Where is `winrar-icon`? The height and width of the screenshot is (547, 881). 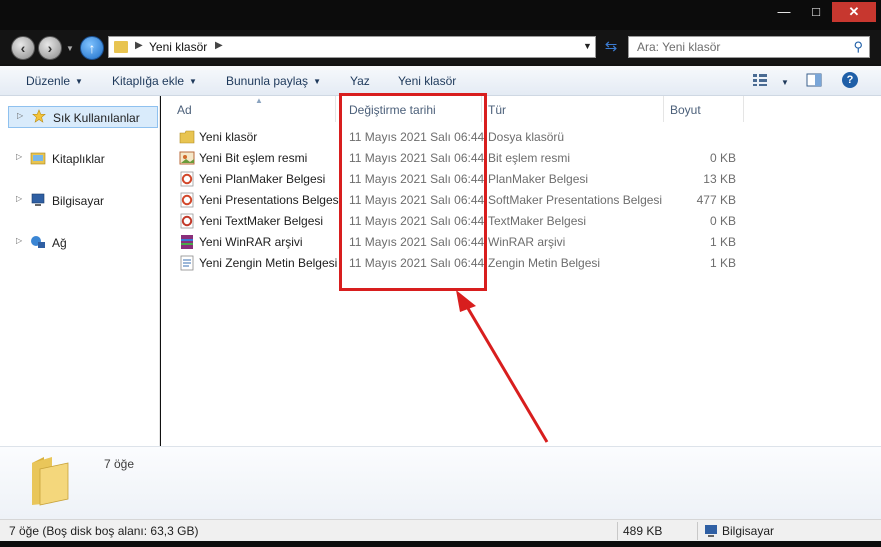 winrar-icon is located at coordinates (187, 242).